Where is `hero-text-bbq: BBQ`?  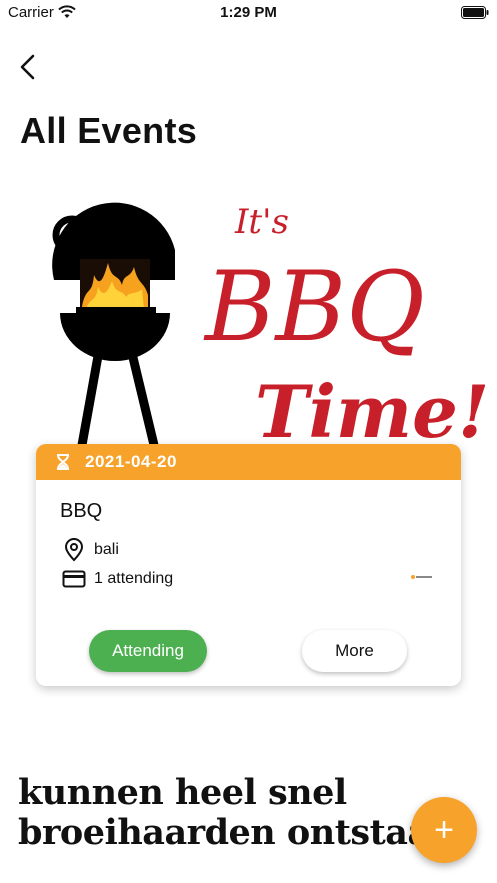
hero-text-bbq: BBQ is located at coordinates (314, 307).